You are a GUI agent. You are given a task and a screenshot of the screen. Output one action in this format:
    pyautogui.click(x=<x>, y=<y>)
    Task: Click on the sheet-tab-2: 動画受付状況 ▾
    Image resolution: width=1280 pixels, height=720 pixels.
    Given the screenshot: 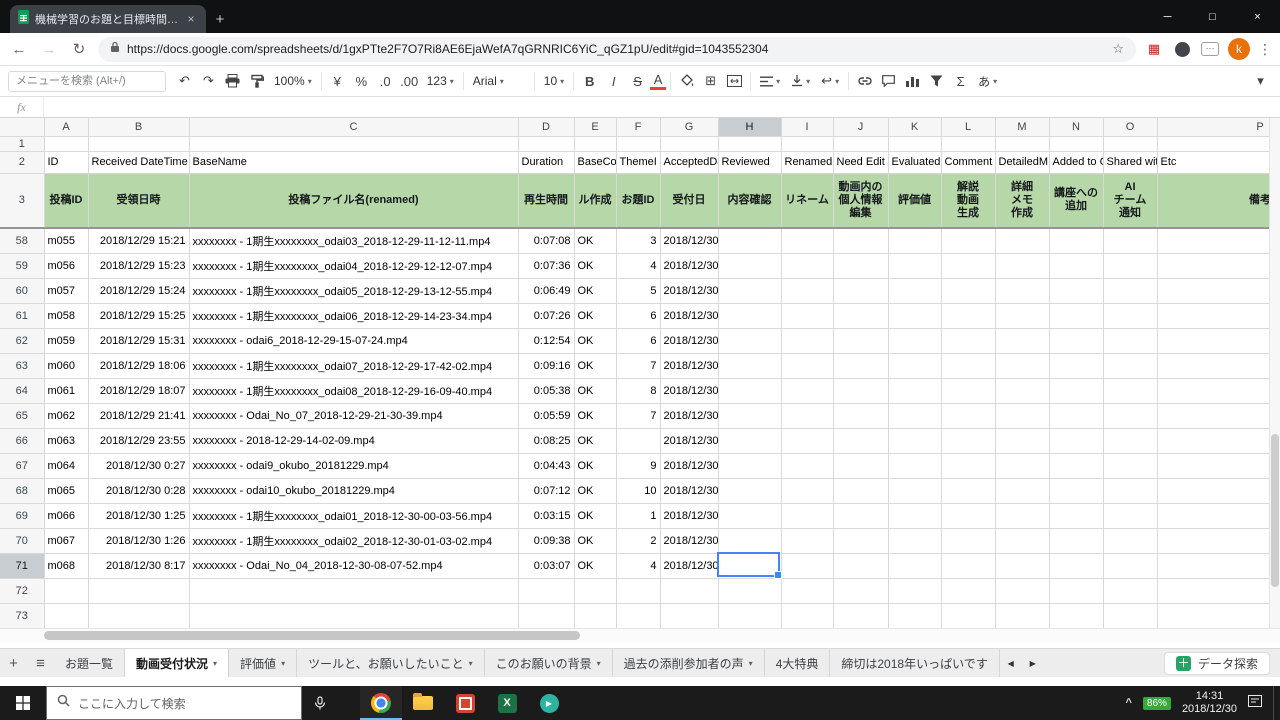 What is the action you would take?
    pyautogui.click(x=177, y=663)
    